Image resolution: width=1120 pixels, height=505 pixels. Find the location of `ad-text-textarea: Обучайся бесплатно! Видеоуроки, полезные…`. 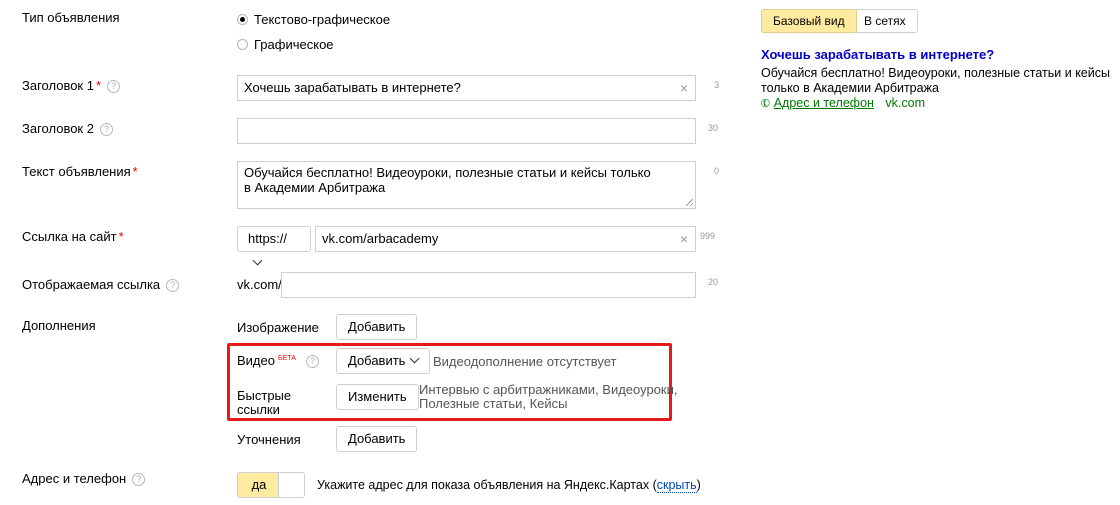

ad-text-textarea: Обучайся бесплатно! Видеоуроки, полезные… is located at coordinates (466, 185).